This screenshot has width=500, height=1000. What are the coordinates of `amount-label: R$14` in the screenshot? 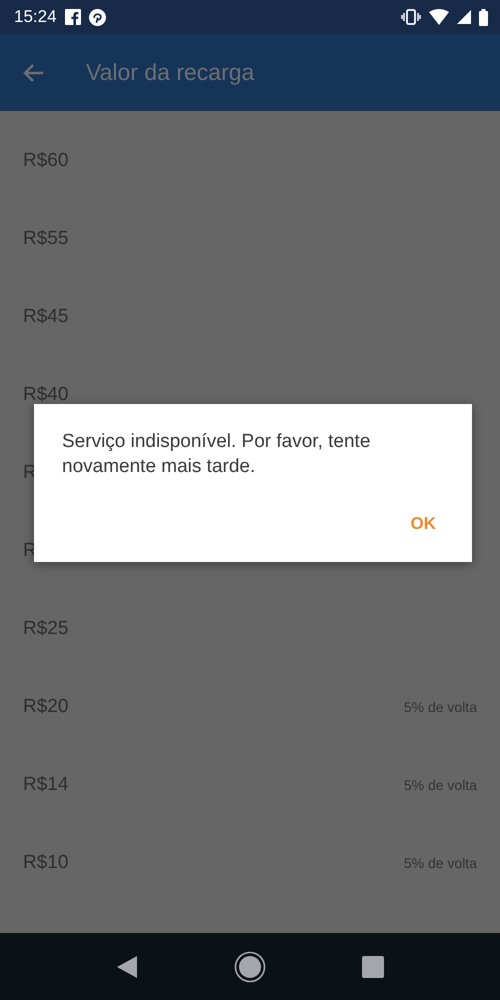 It's located at (45, 785).